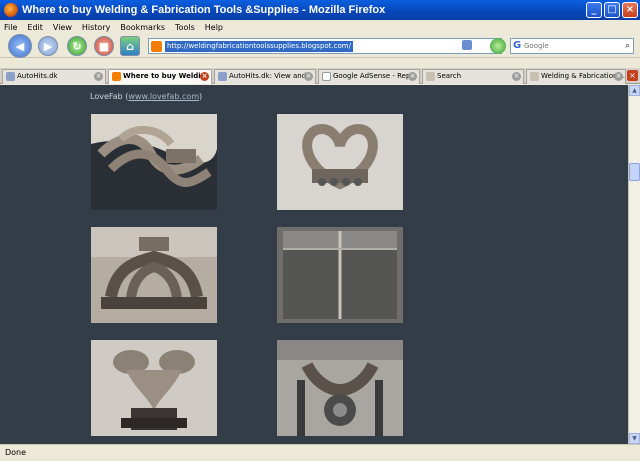 The width and height of the screenshot is (640, 461). Describe the element at coordinates (634, 264) in the screenshot. I see `vertical-scrollbar: ▲ ▼` at that location.